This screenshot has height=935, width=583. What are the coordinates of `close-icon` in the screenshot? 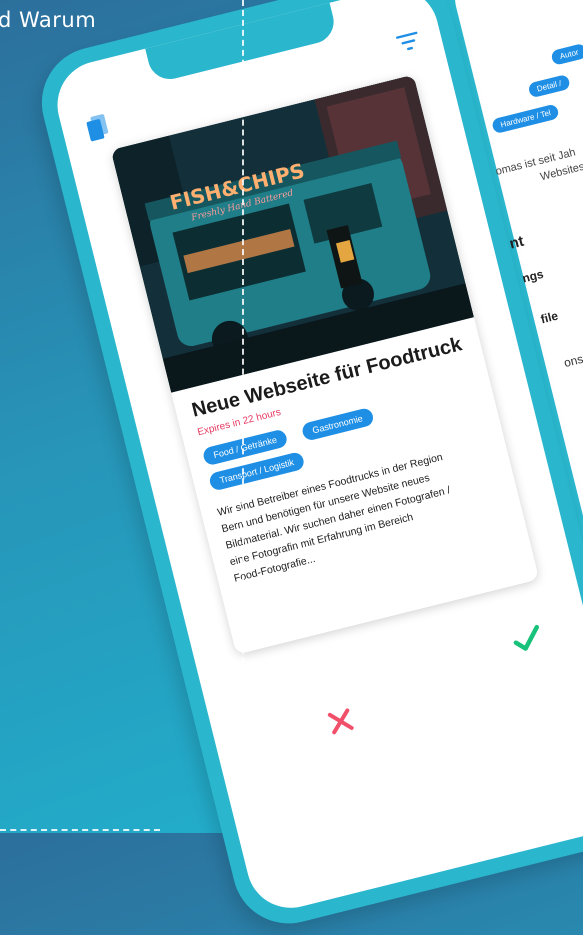 It's located at (340, 721).